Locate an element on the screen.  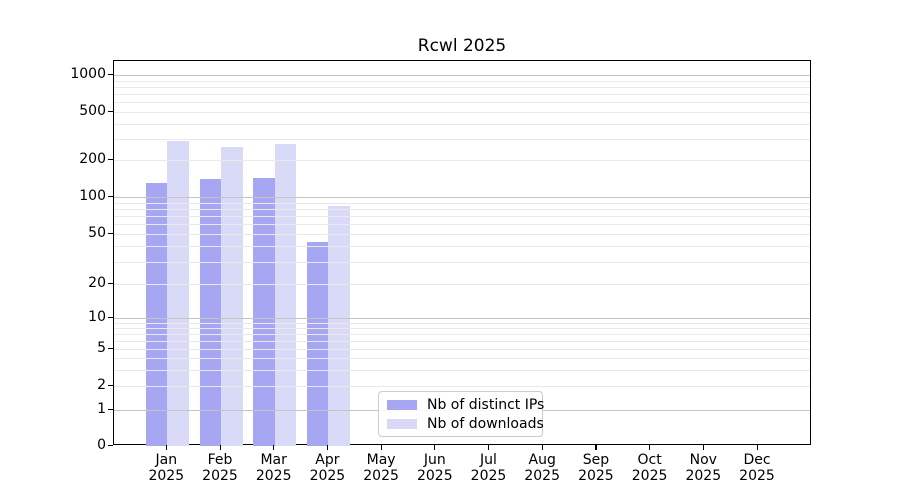
bar-downloads-feb is located at coordinates (232, 296).